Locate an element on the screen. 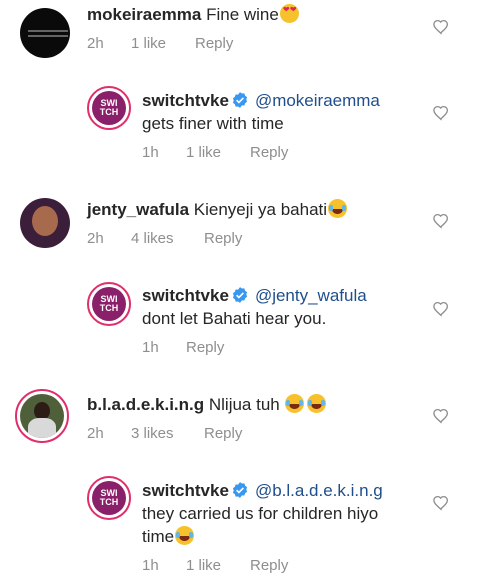 This screenshot has height=585, width=478. comment-line: switchtvke @b.l.a.d.e.k.i.n.g is located at coordinates (262, 491).